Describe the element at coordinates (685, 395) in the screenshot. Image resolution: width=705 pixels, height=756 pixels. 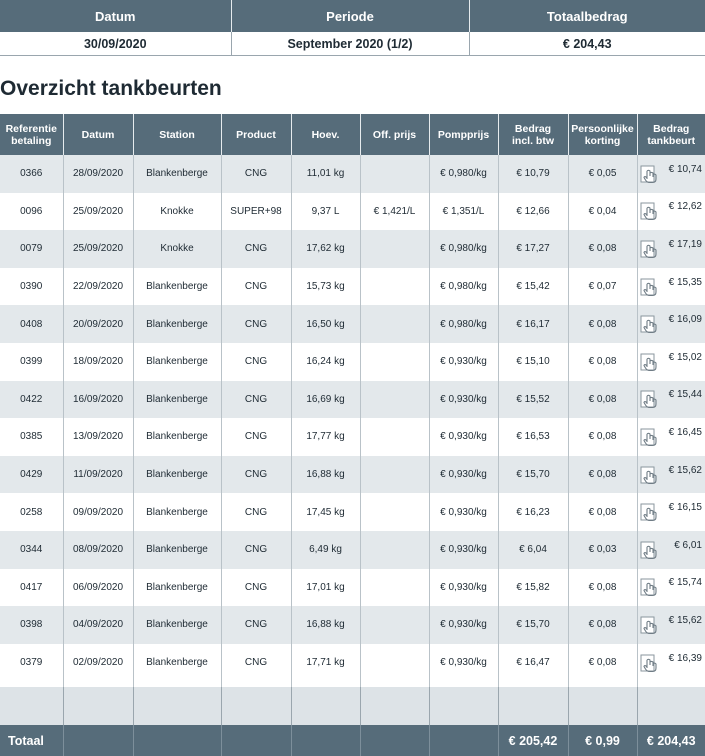
I see `tankbeurt-amount: € 15,44` at that location.